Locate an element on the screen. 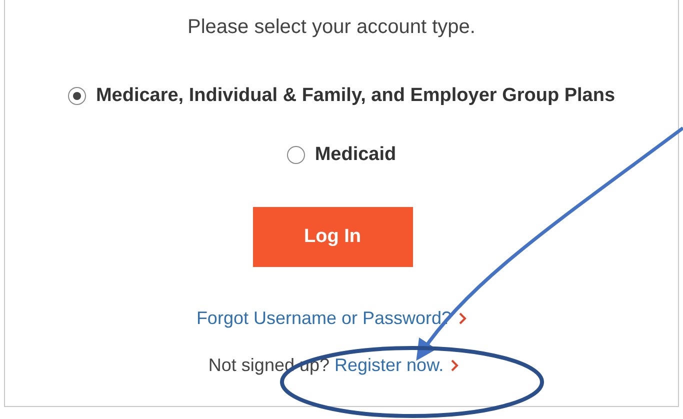  radio-option: Medicare, Individual & Family, and Employer Group Plans is located at coordinates (342, 96).